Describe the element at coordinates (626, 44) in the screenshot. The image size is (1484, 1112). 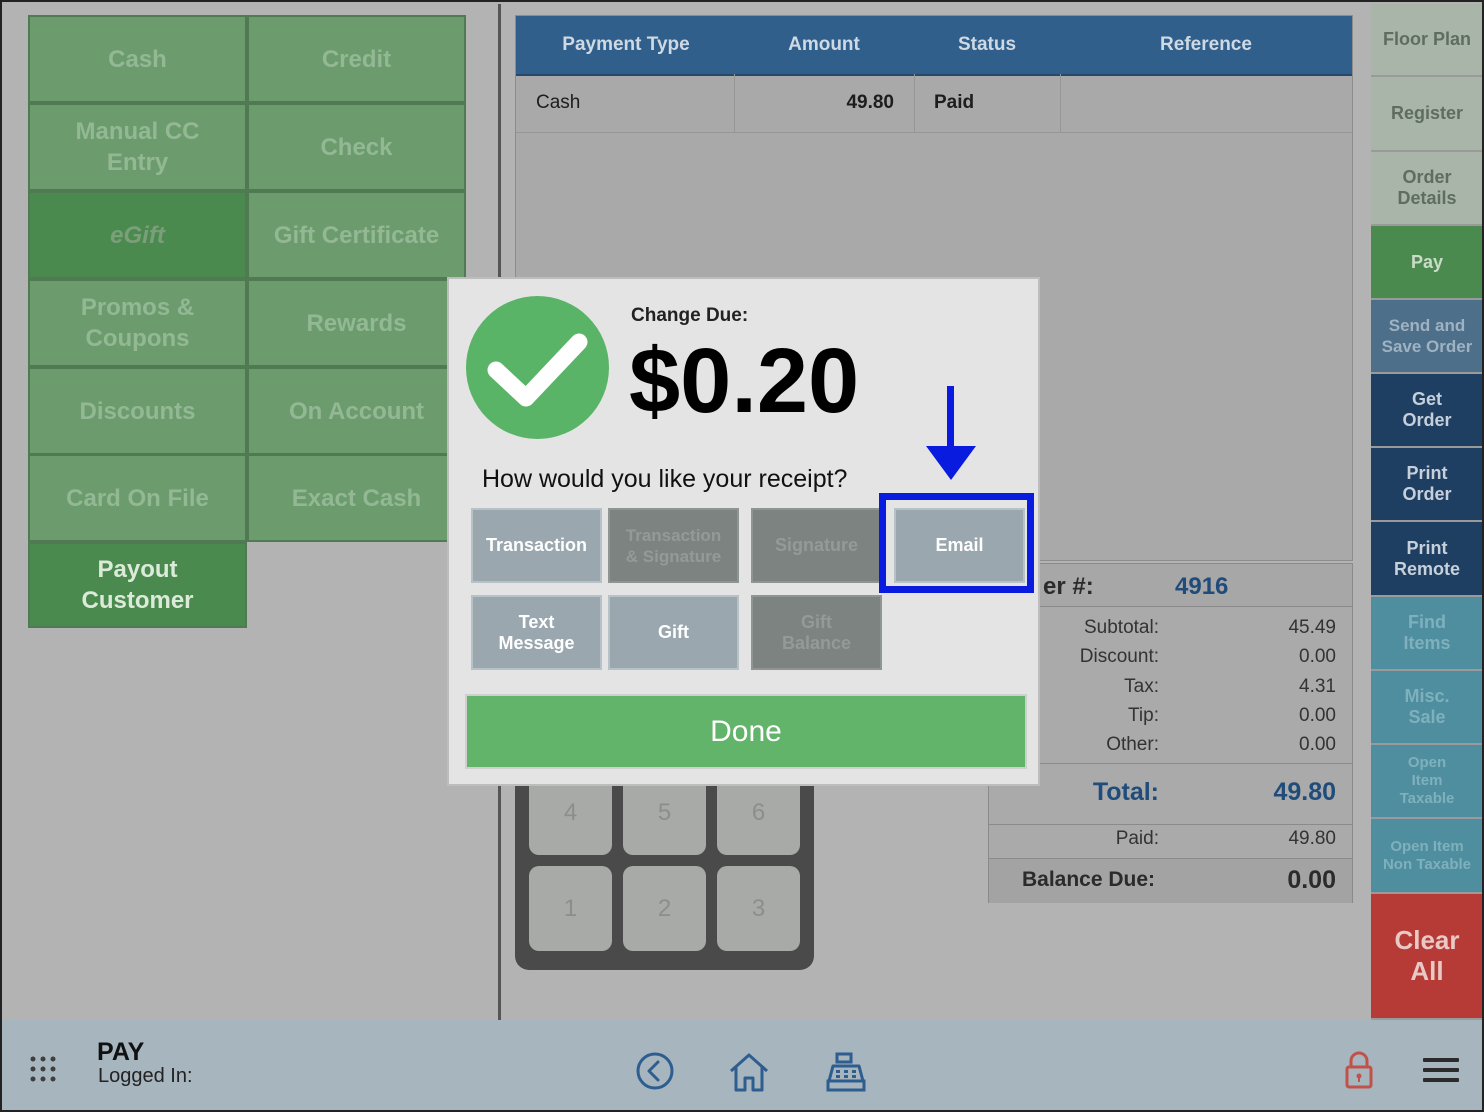
I see `header-payment-type: Payment Type` at that location.